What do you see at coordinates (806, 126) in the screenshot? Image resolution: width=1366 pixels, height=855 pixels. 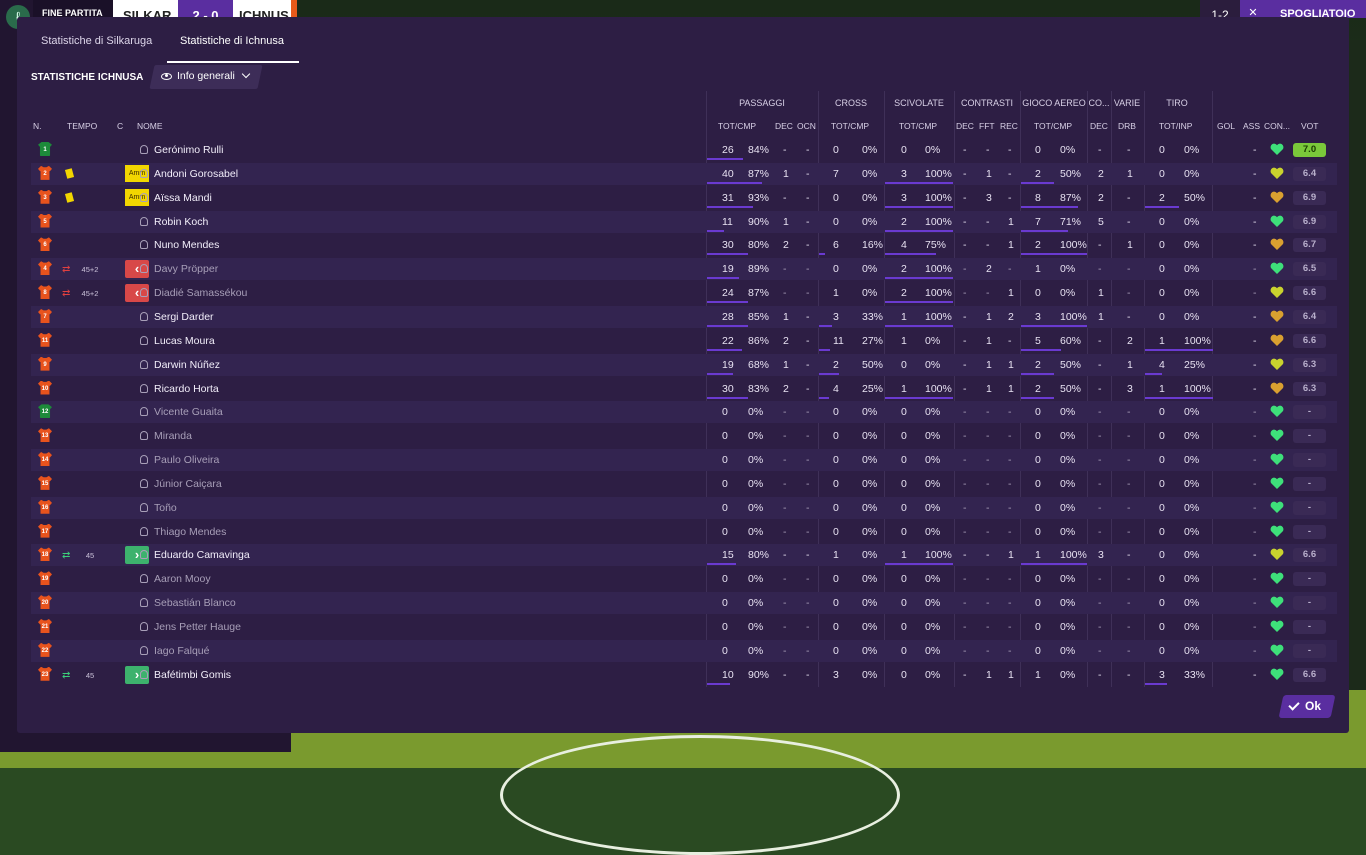 I see `col-pass-ocn: OCN` at bounding box center [806, 126].